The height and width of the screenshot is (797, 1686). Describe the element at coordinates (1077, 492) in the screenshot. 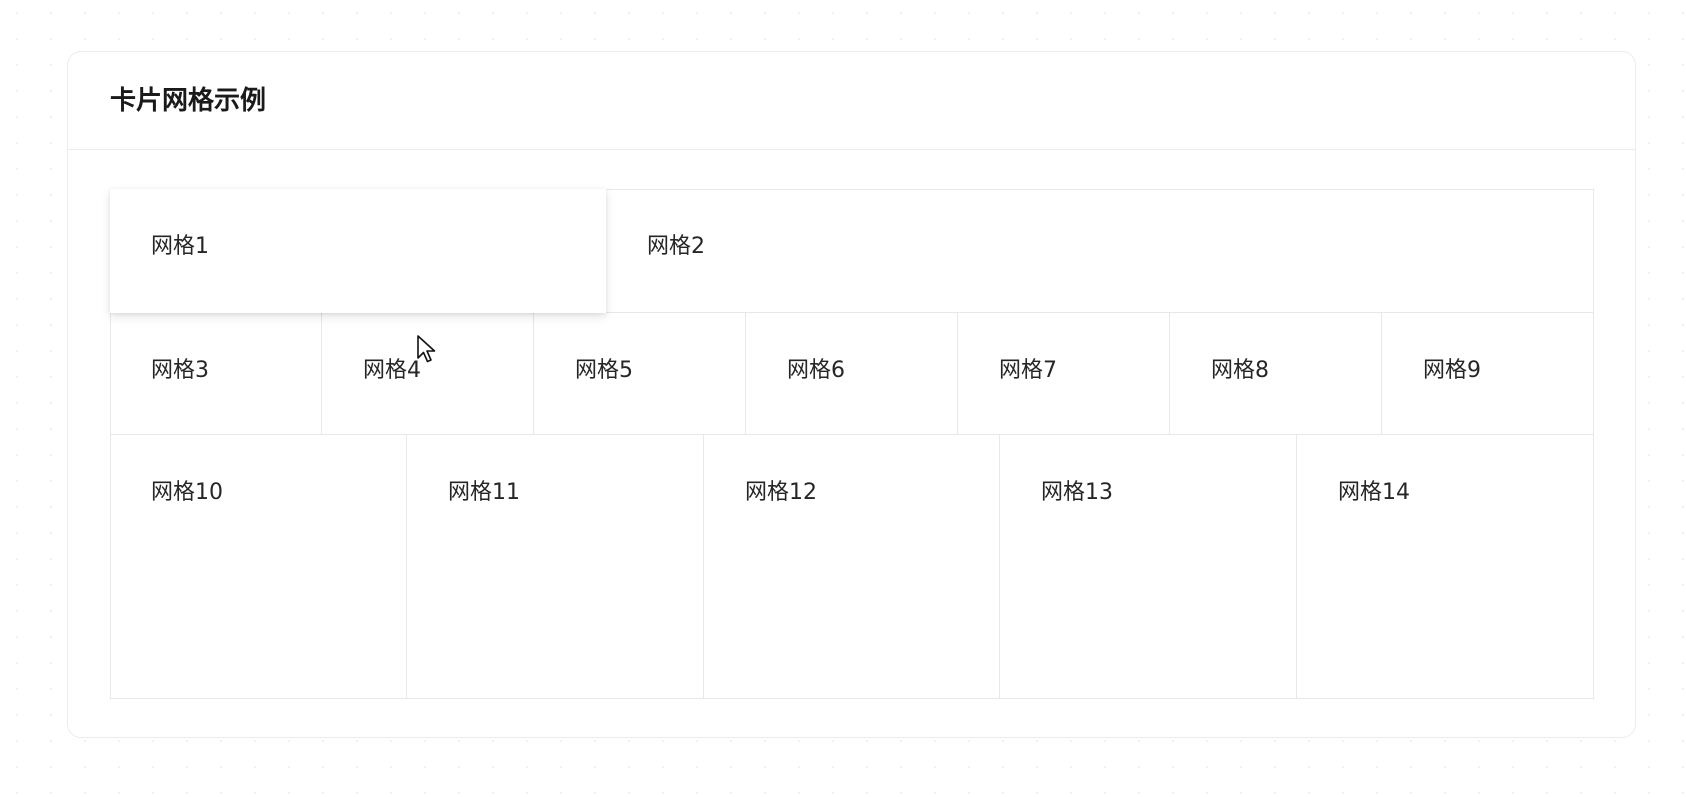

I see `grid-item-label: 网格13` at that location.